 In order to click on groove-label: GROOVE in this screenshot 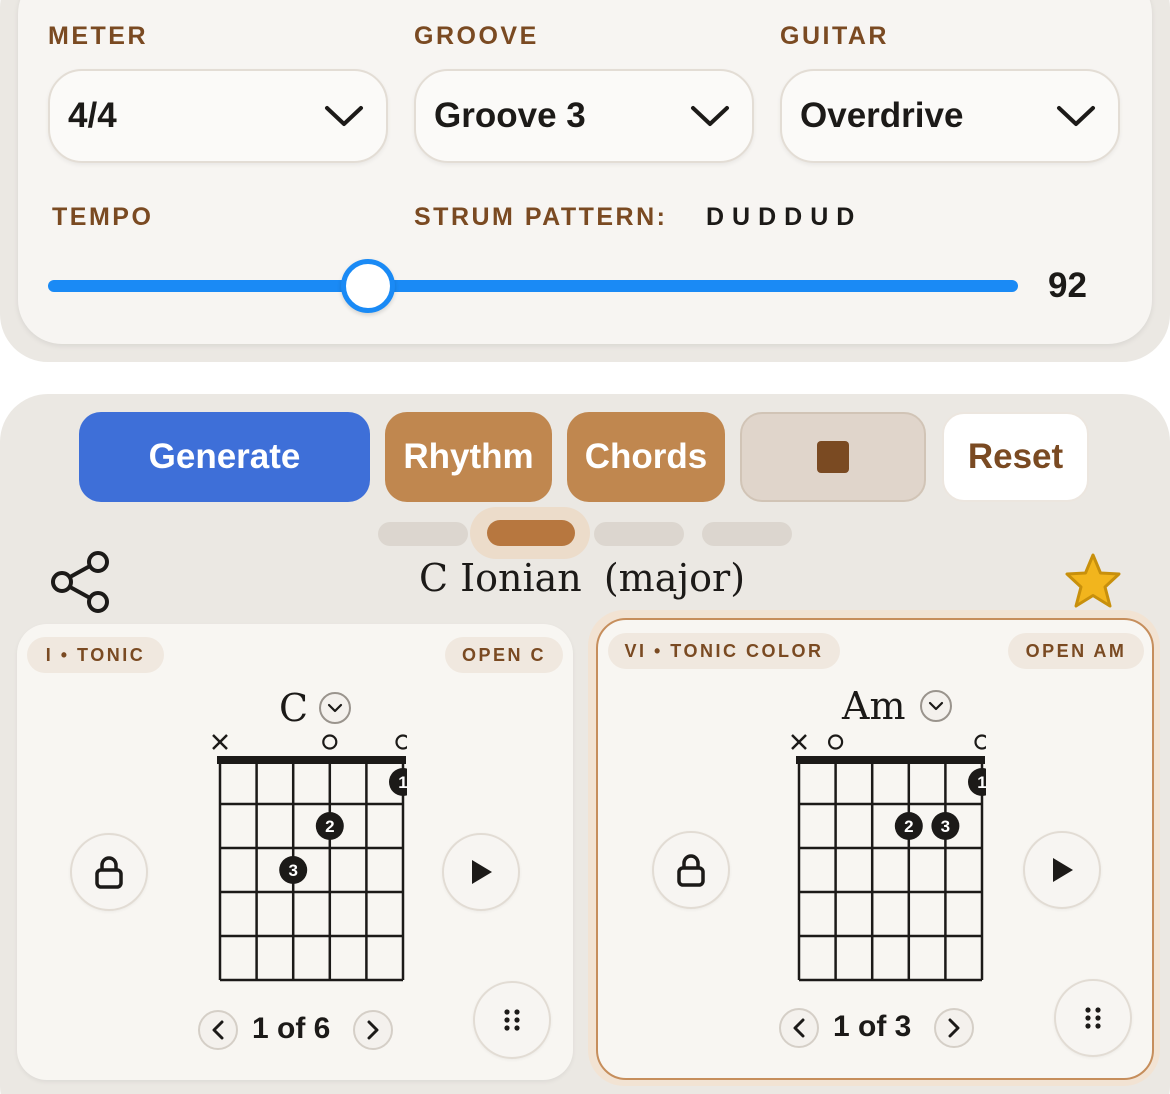, I will do `click(476, 36)`.